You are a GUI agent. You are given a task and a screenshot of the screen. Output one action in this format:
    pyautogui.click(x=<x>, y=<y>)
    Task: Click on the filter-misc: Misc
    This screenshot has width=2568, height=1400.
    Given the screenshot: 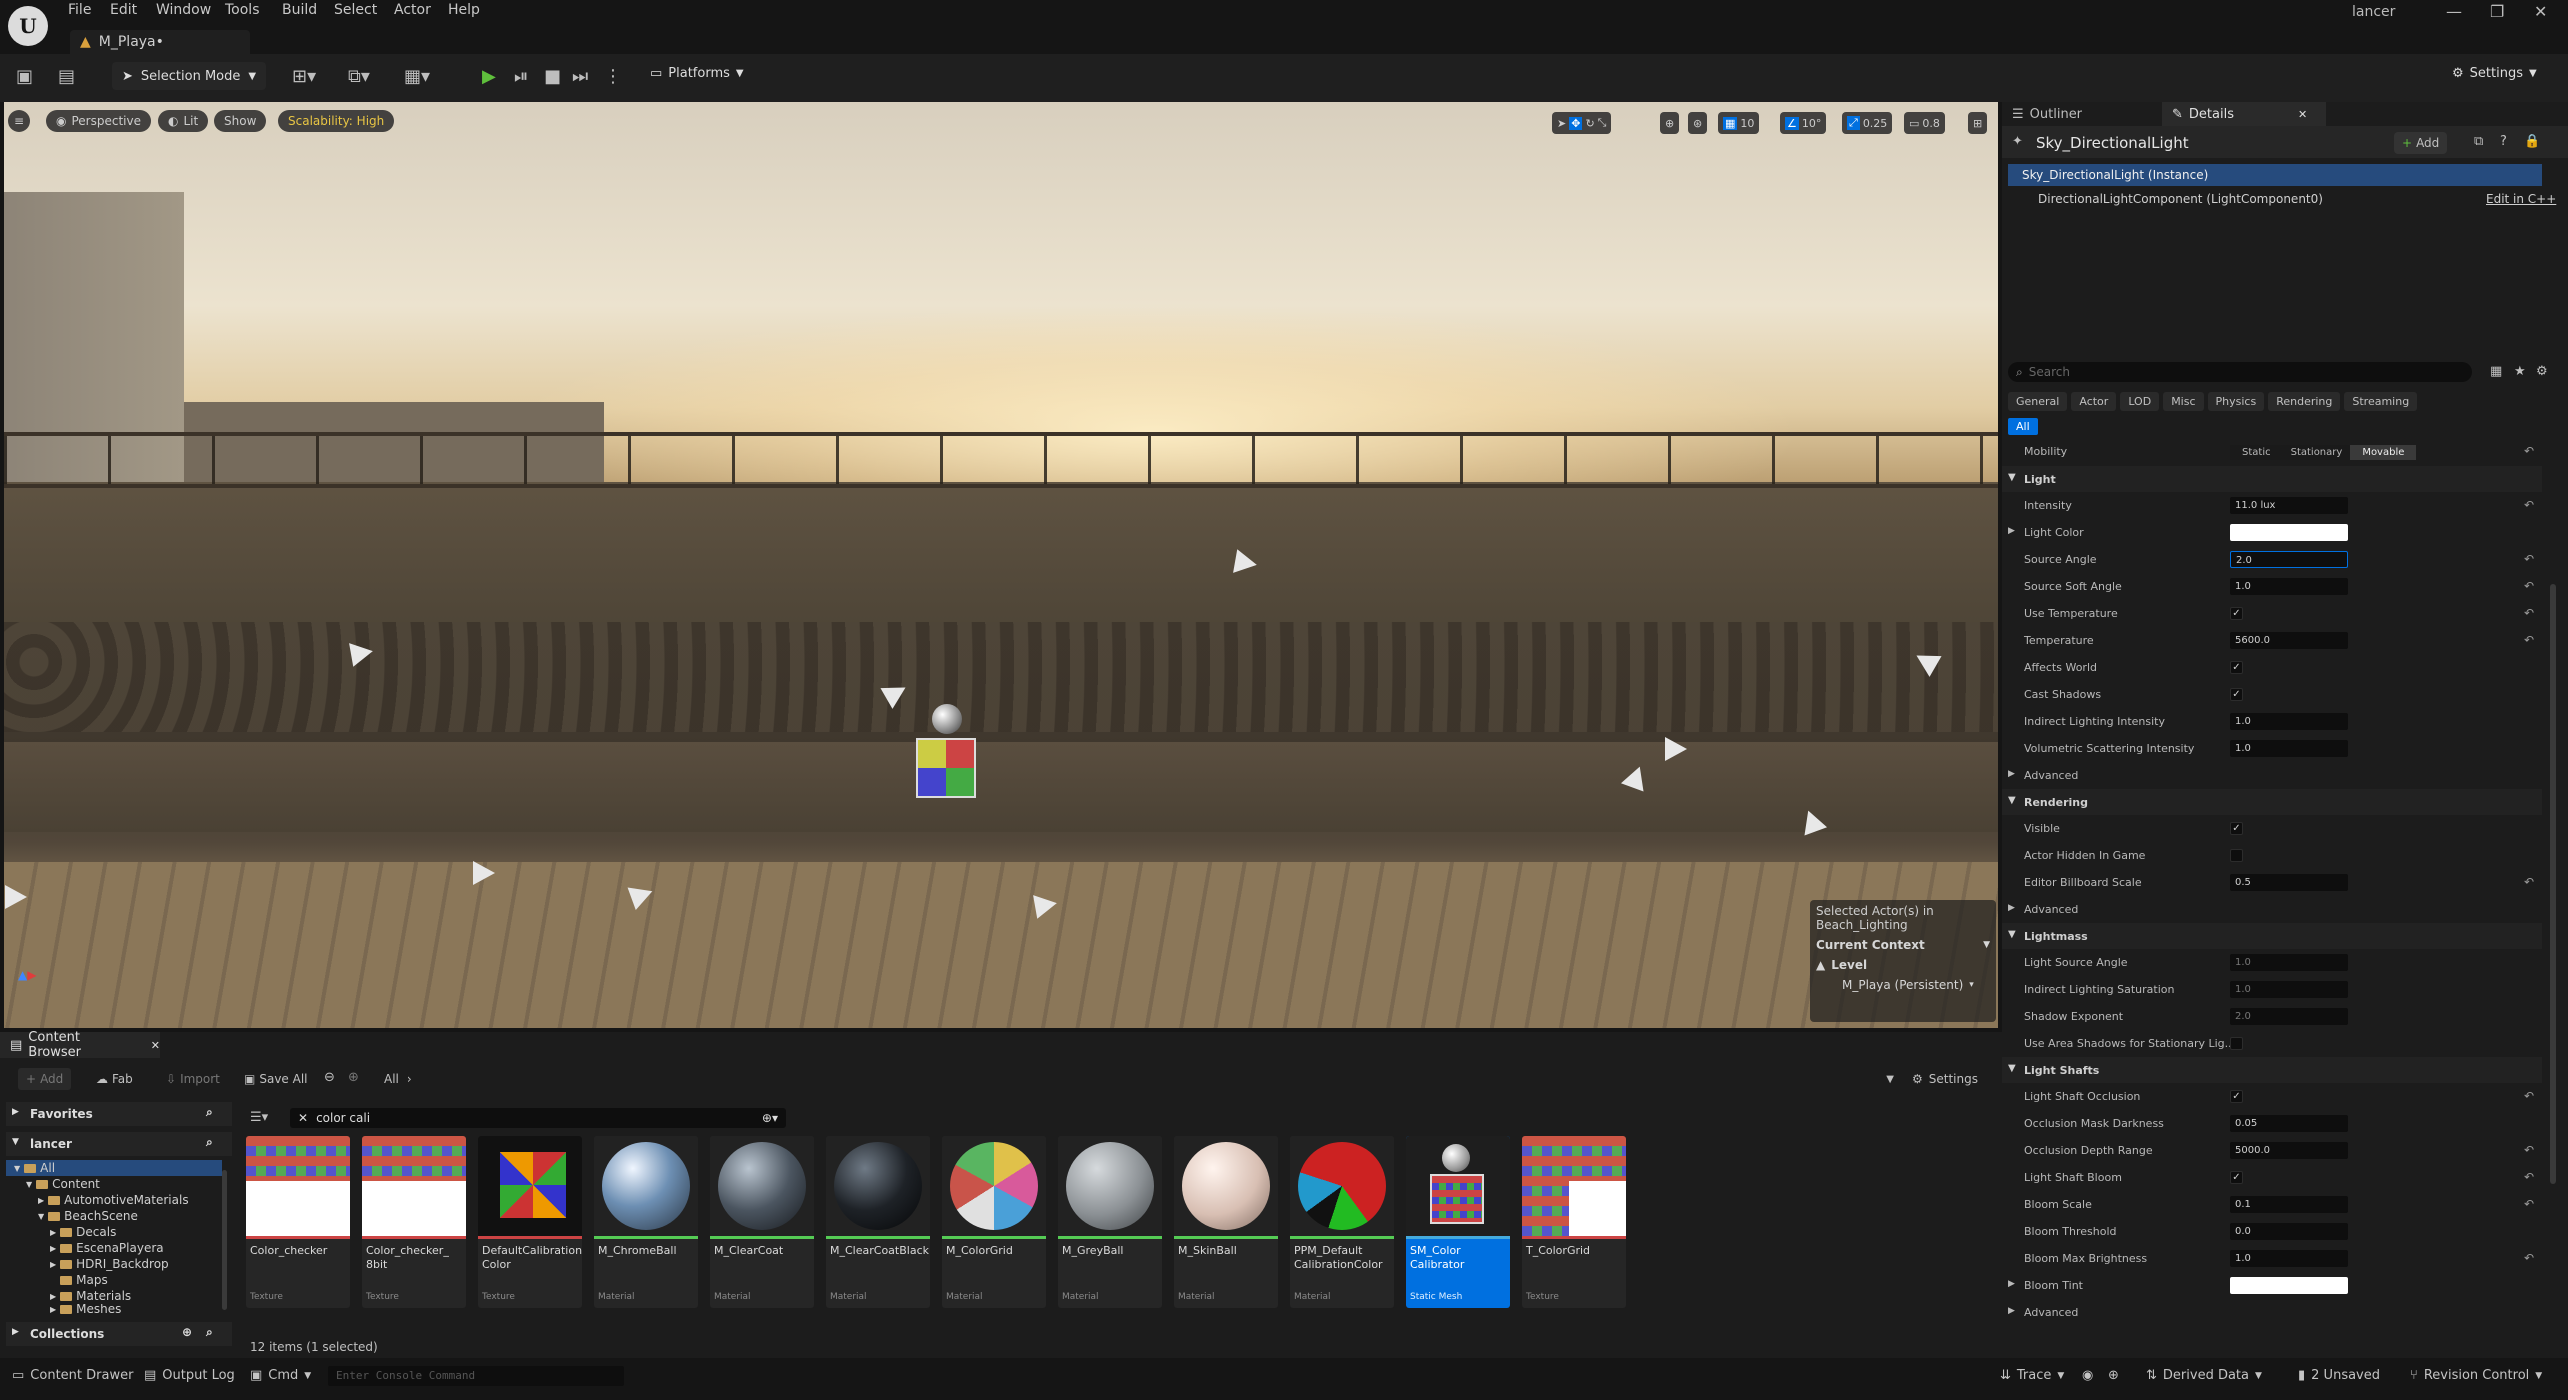 What is the action you would take?
    pyautogui.click(x=2183, y=401)
    